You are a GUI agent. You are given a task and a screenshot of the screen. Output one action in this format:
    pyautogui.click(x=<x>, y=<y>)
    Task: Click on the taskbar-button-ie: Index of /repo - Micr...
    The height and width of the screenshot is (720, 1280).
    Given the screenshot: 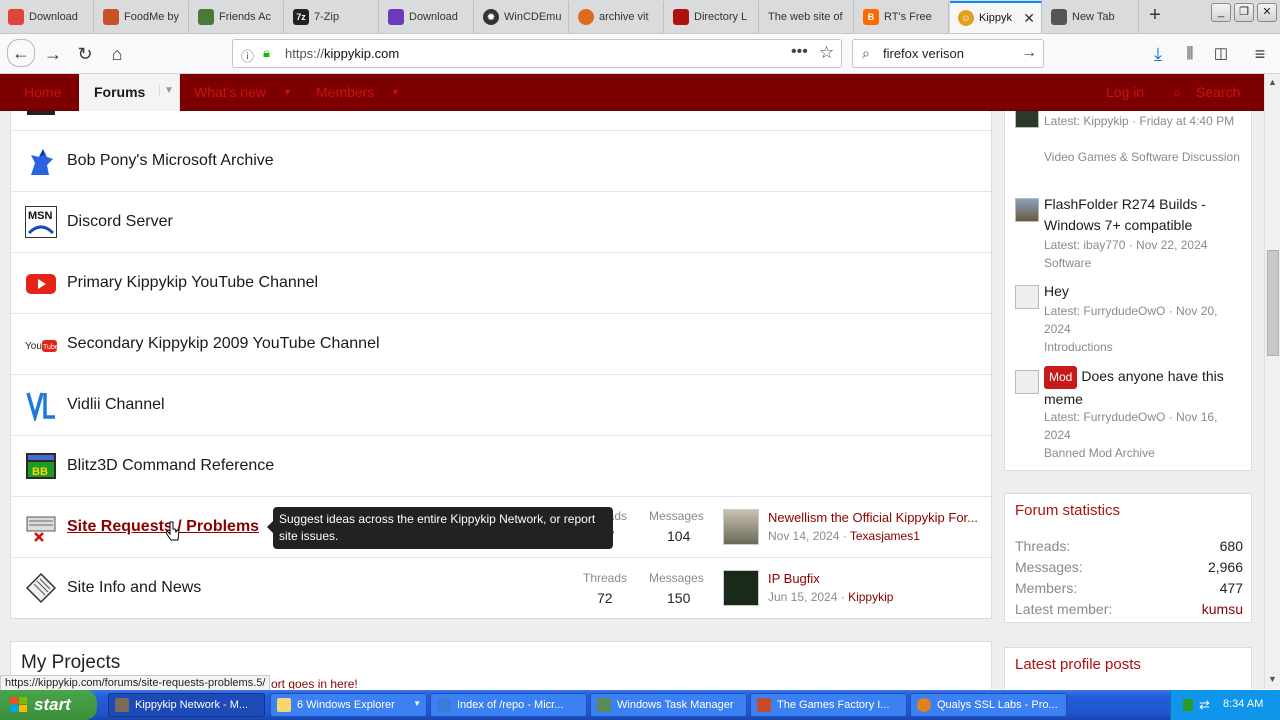 What is the action you would take?
    pyautogui.click(x=508, y=705)
    